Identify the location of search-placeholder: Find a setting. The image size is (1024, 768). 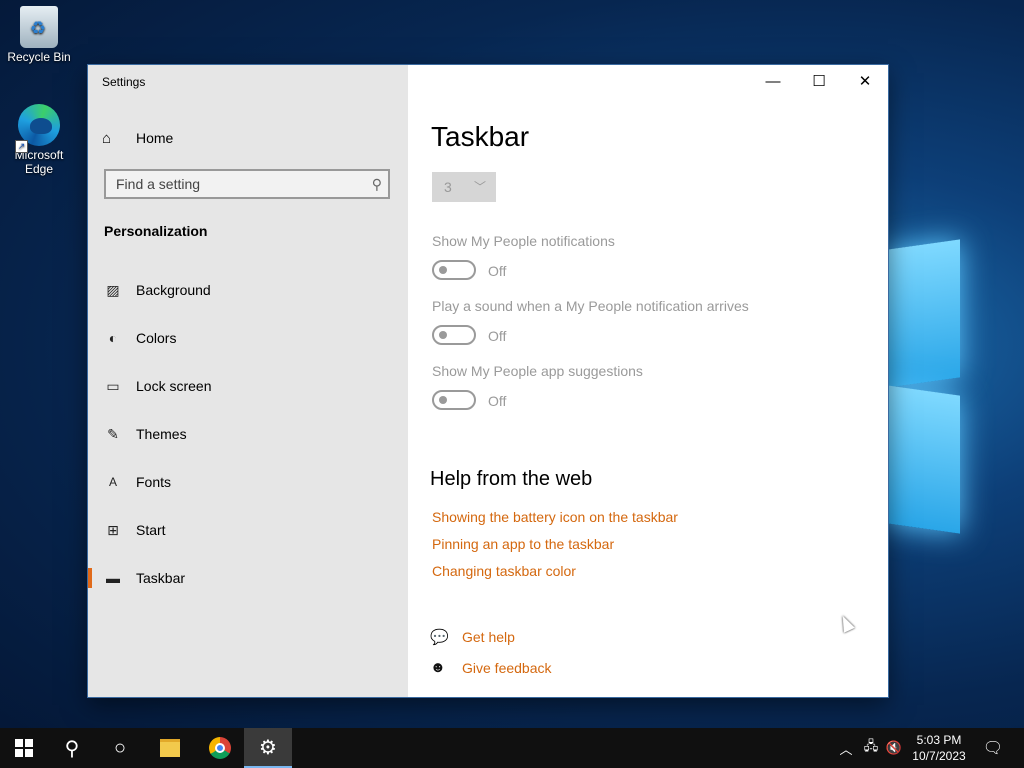
(158, 184).